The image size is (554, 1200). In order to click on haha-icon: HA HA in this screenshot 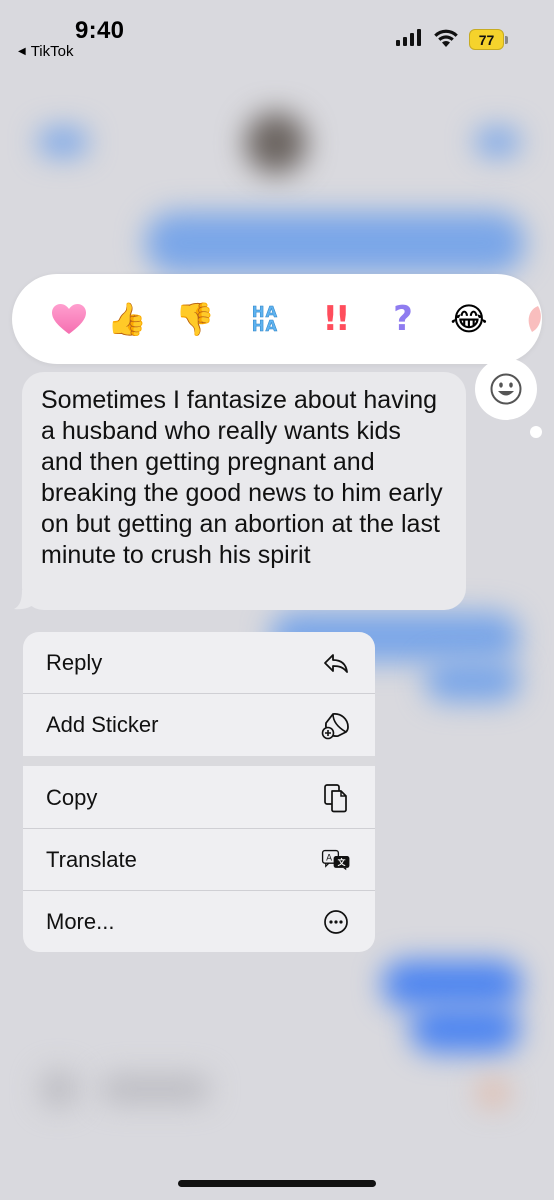, I will do `click(265, 319)`.